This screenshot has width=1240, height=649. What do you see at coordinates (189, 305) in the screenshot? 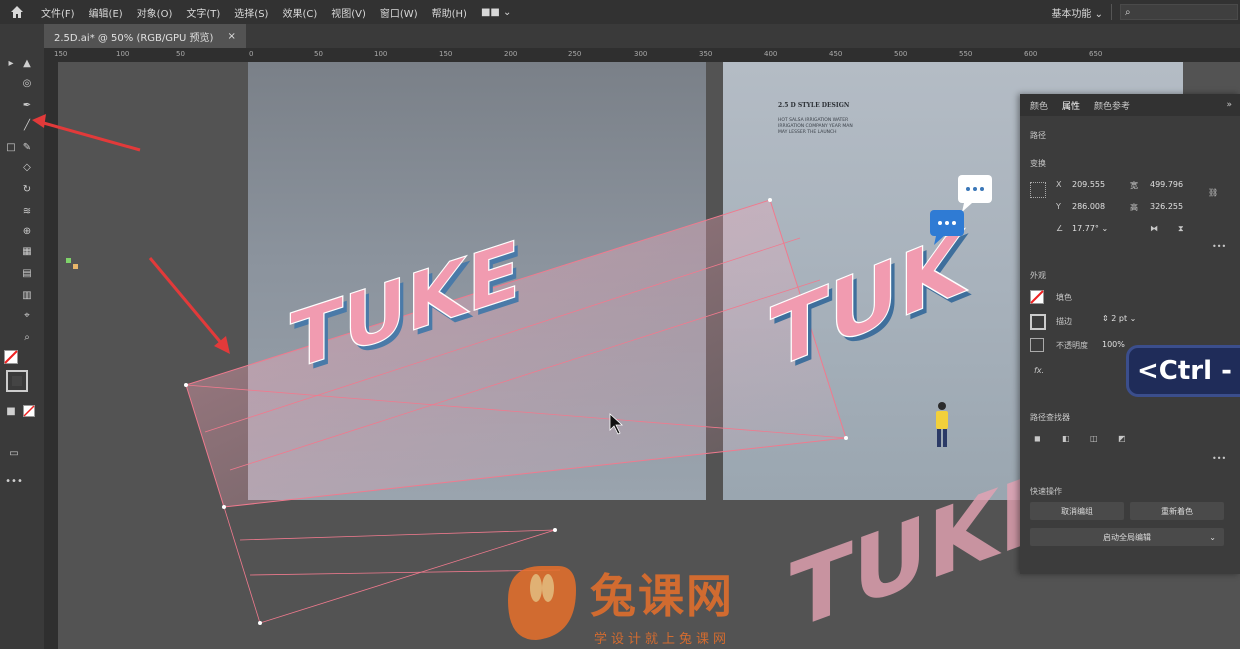
I see `annotation-arrow-bottom` at bounding box center [189, 305].